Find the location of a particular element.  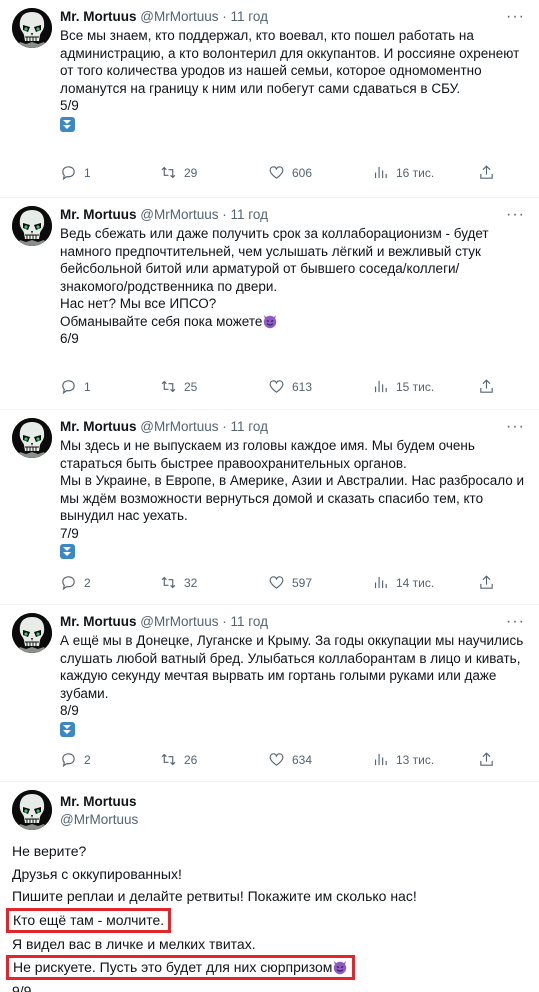

retweet-icon is located at coordinates (168, 759).